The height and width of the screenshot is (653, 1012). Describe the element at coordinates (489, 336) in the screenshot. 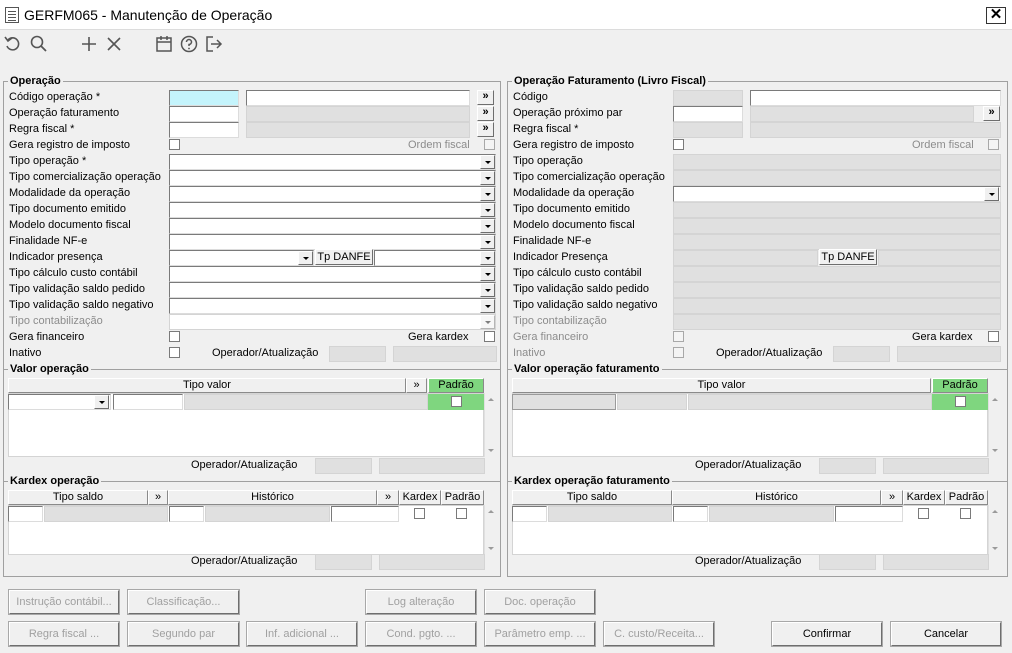

I see `gera-kardex-checkbox` at that location.